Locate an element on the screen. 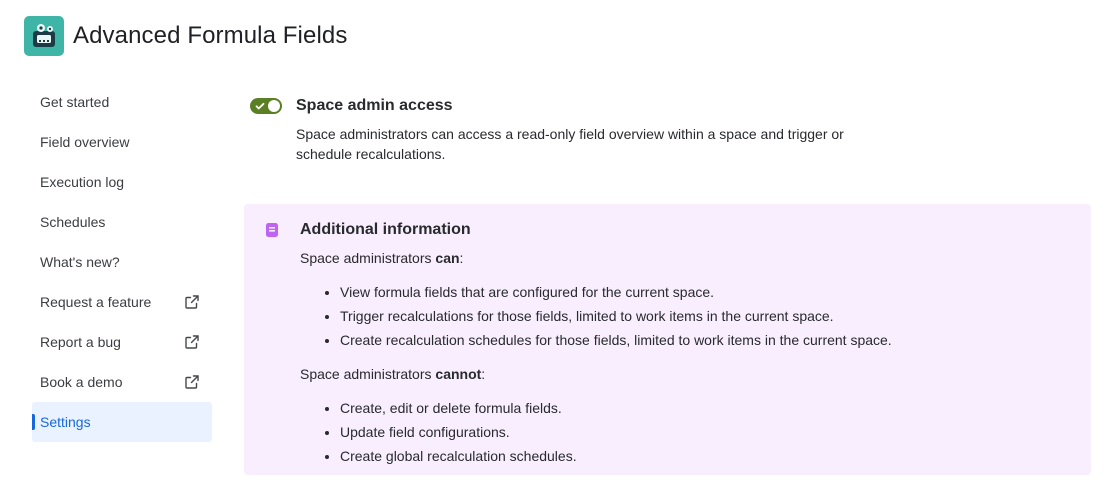 The width and height of the screenshot is (1106, 493). app-logo-icon is located at coordinates (44, 36).